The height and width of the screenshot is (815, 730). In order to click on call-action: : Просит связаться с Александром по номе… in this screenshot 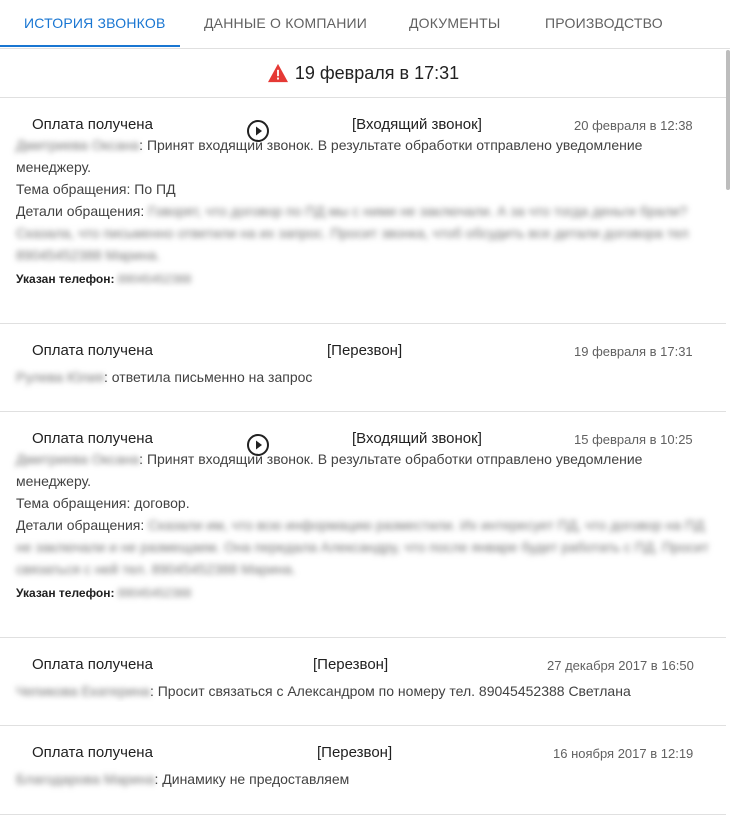, I will do `click(390, 691)`.